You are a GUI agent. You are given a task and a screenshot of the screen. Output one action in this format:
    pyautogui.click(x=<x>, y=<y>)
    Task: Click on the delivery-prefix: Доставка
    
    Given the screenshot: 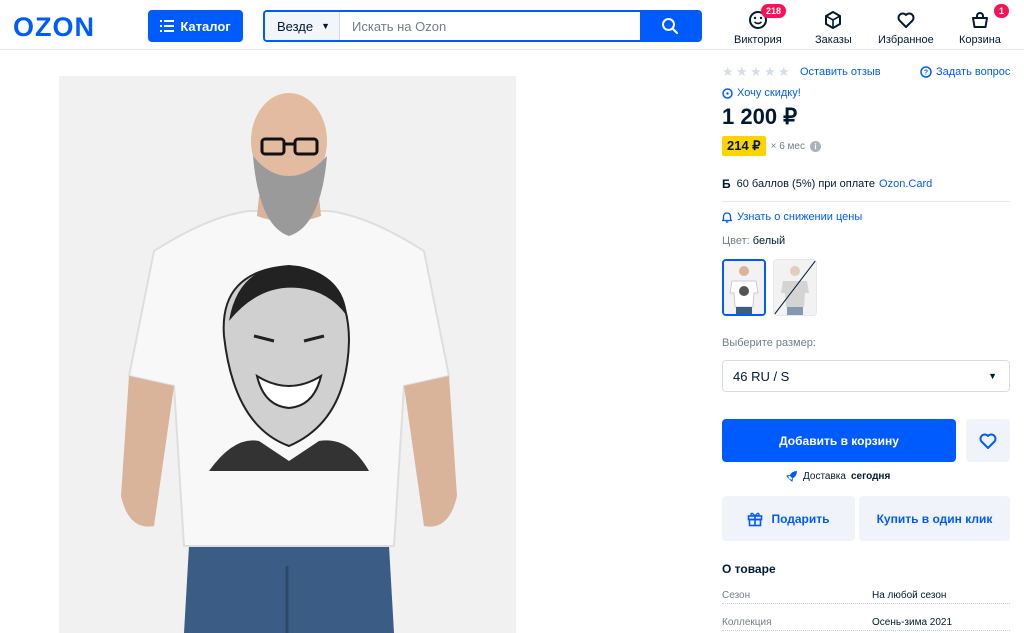 What is the action you would take?
    pyautogui.click(x=824, y=476)
    